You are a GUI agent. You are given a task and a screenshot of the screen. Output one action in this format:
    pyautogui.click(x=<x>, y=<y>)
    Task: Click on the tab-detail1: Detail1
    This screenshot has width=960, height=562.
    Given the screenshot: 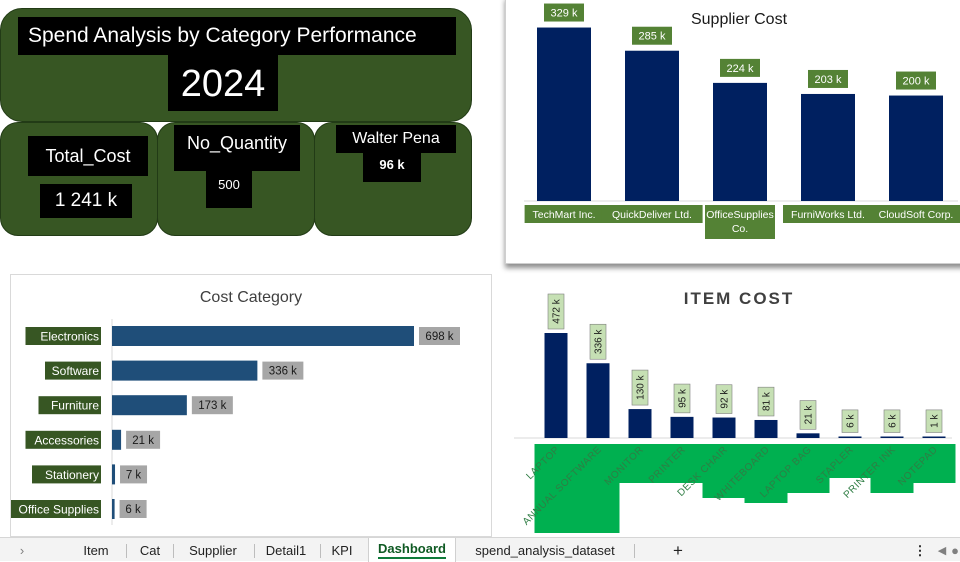 What is the action you would take?
    pyautogui.click(x=286, y=551)
    